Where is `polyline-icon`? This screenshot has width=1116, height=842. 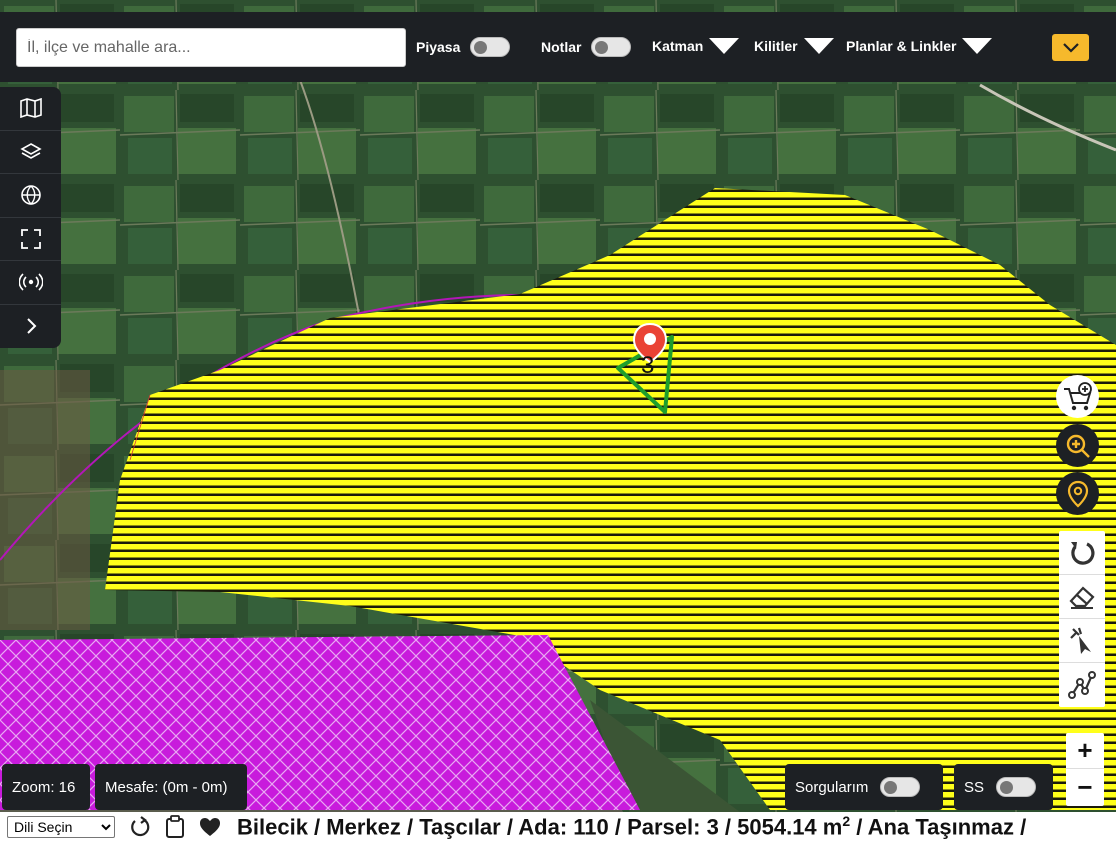 polyline-icon is located at coordinates (1082, 685).